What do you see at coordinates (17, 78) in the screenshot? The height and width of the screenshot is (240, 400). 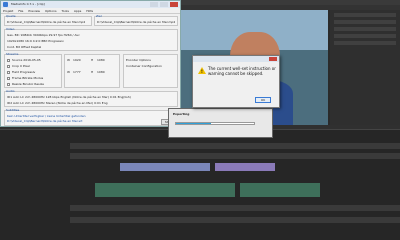 I see `stream-name: Frame` at bounding box center [17, 78].